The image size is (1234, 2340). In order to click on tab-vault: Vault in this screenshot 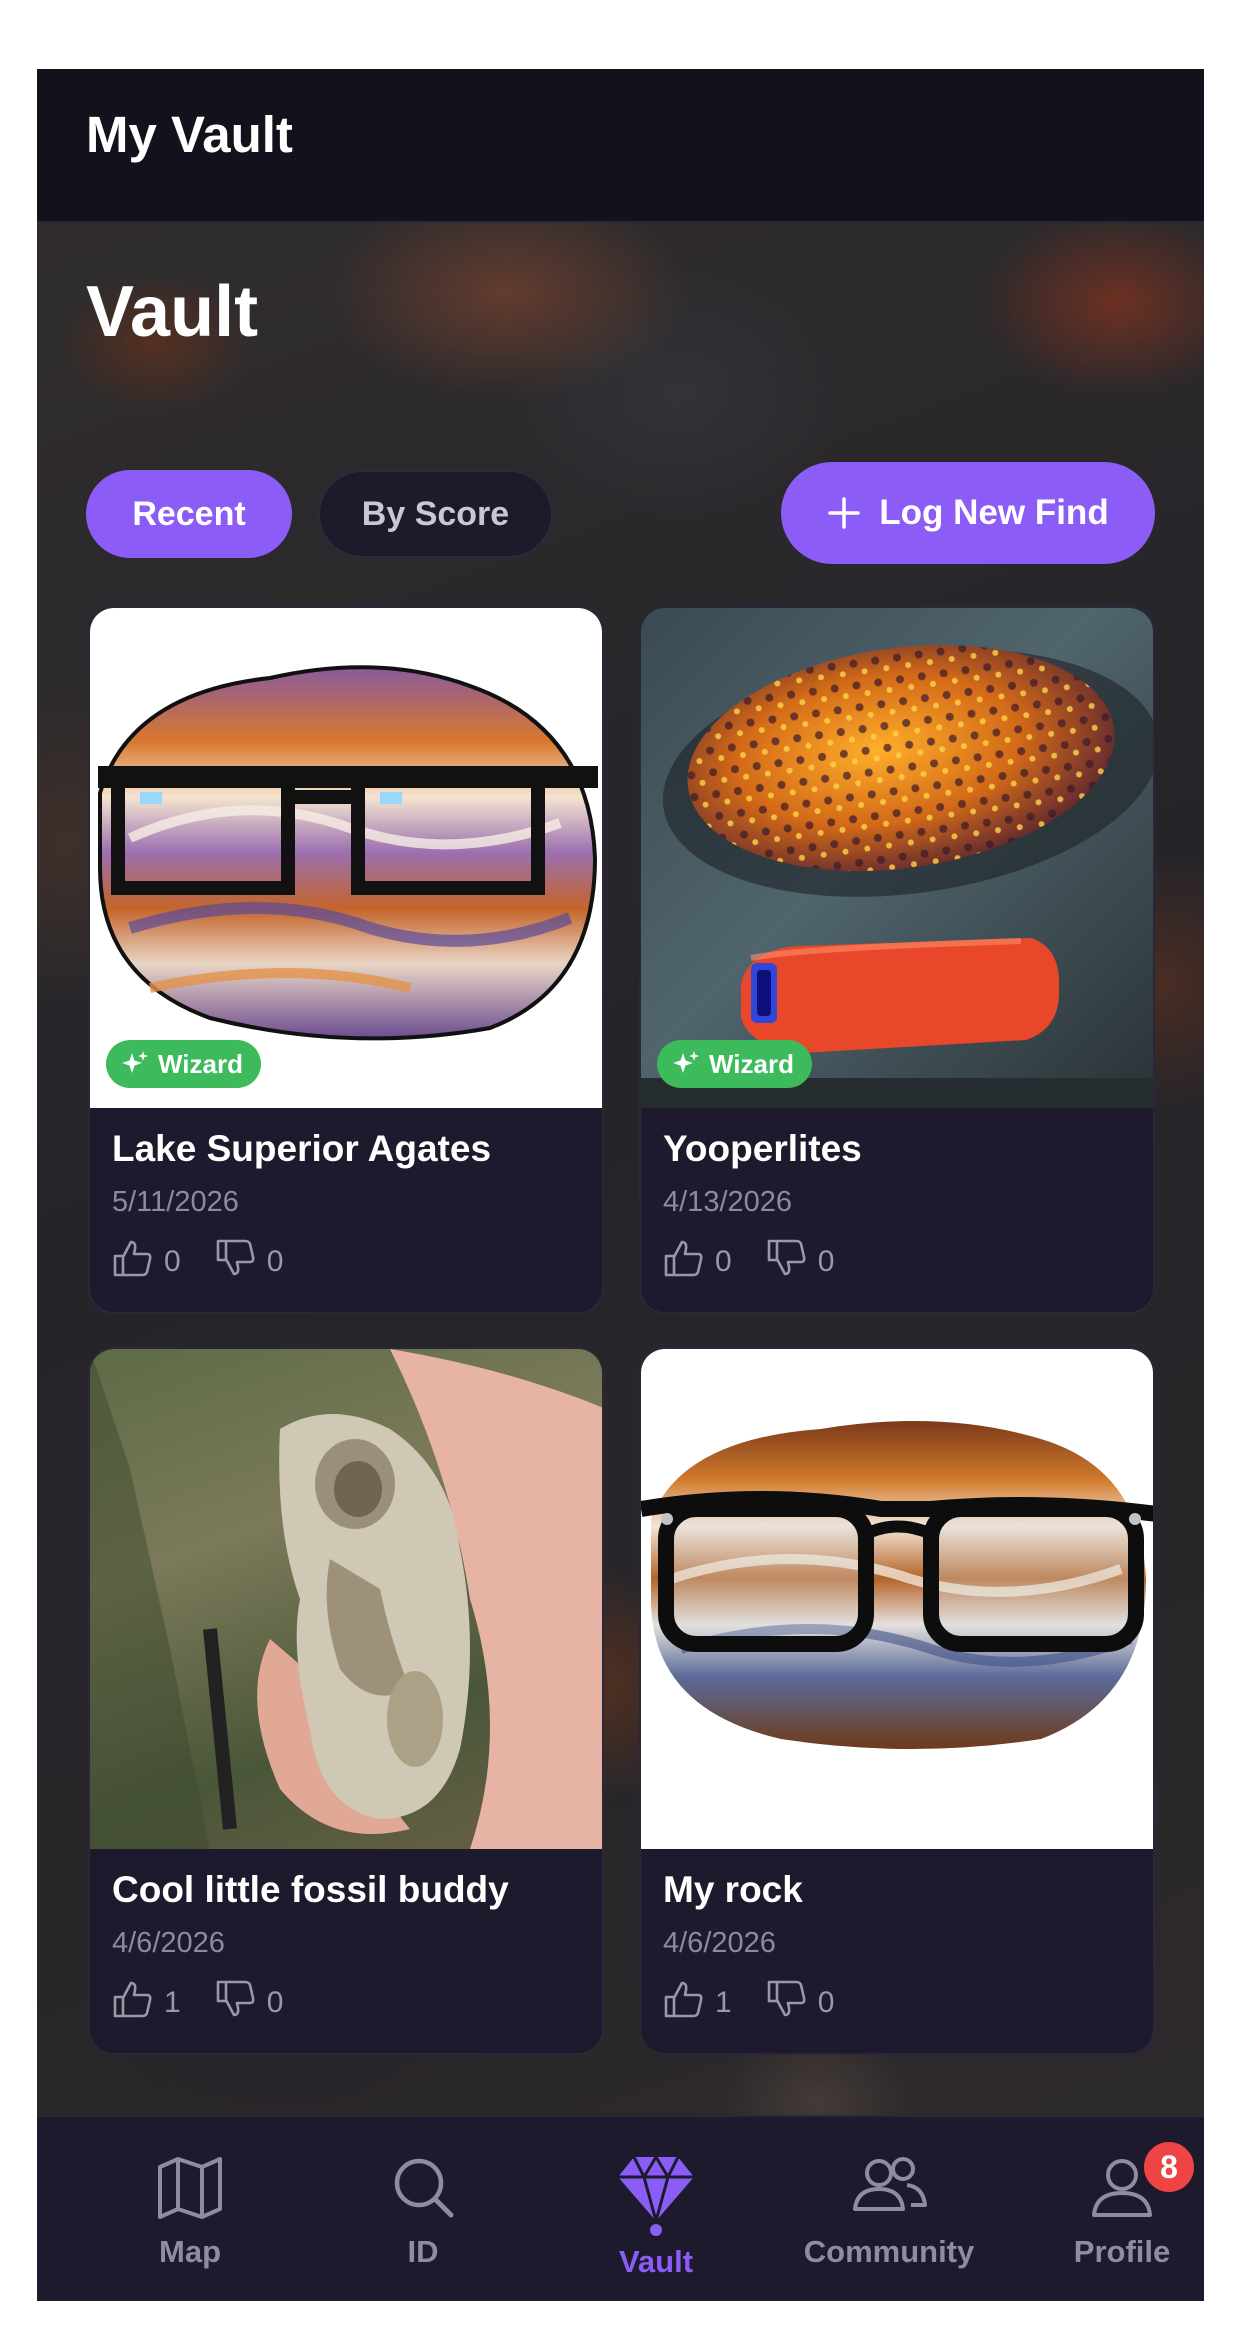, I will do `click(656, 2216)`.